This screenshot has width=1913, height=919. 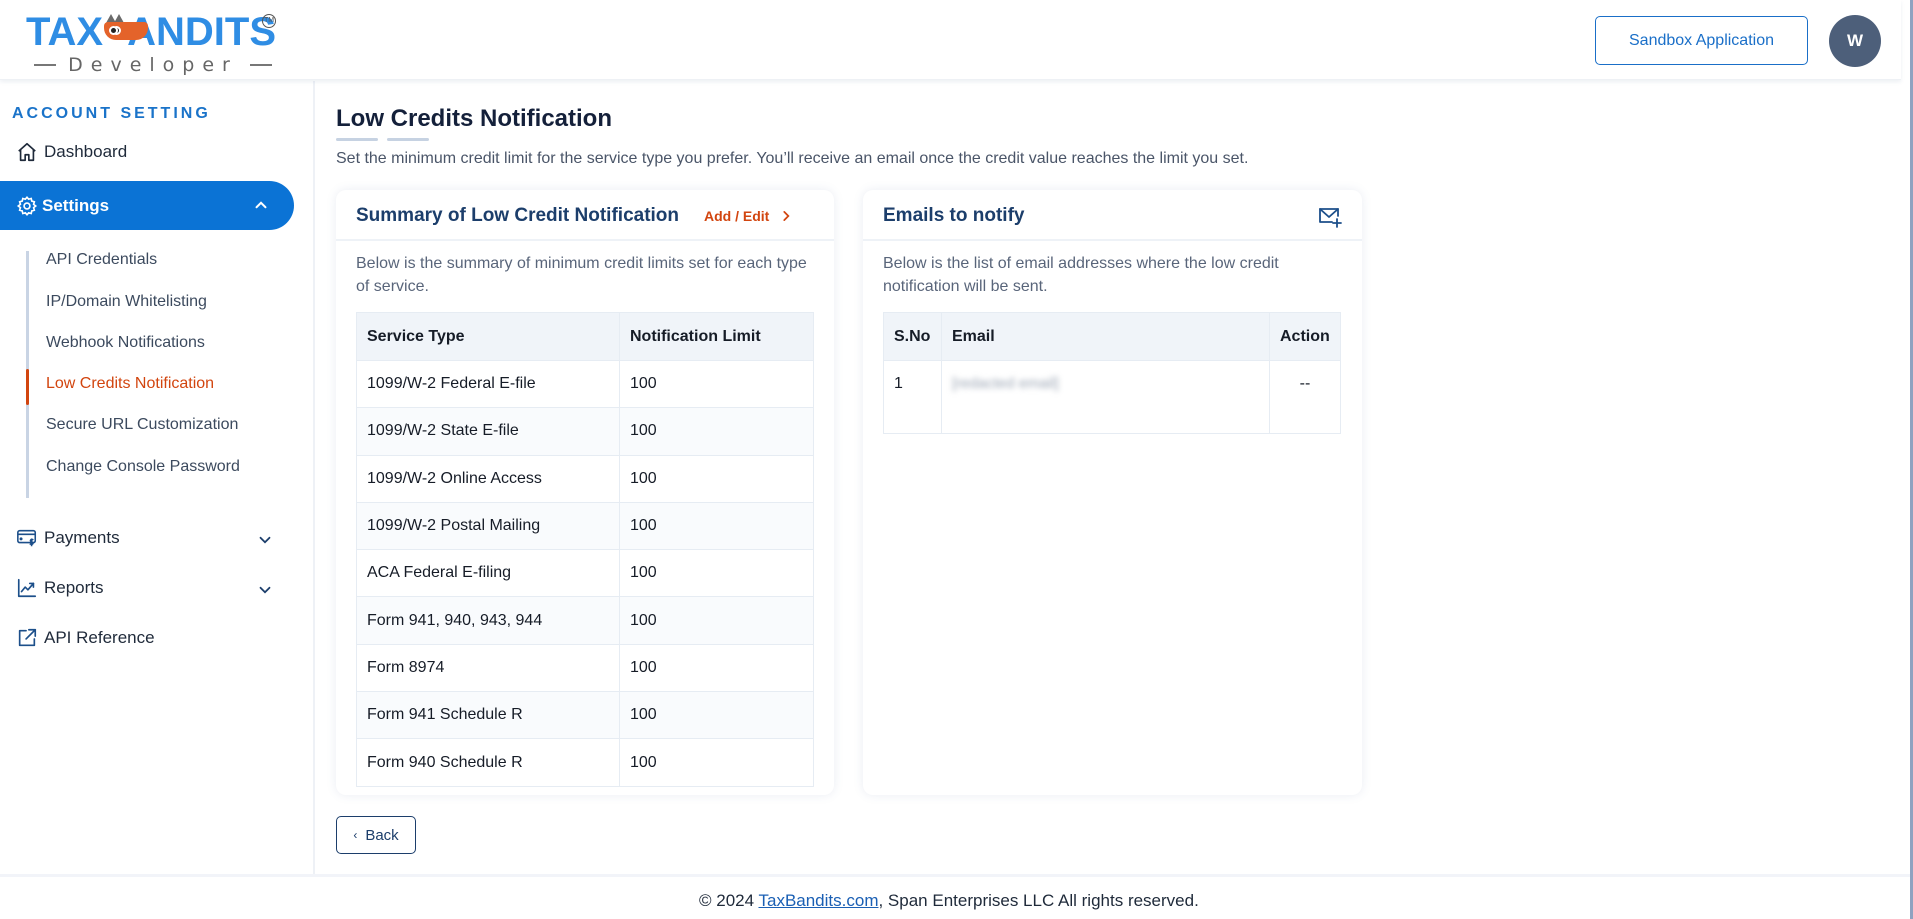 I want to click on sandbox-application-button: Sandbox Application, so click(x=1701, y=40).